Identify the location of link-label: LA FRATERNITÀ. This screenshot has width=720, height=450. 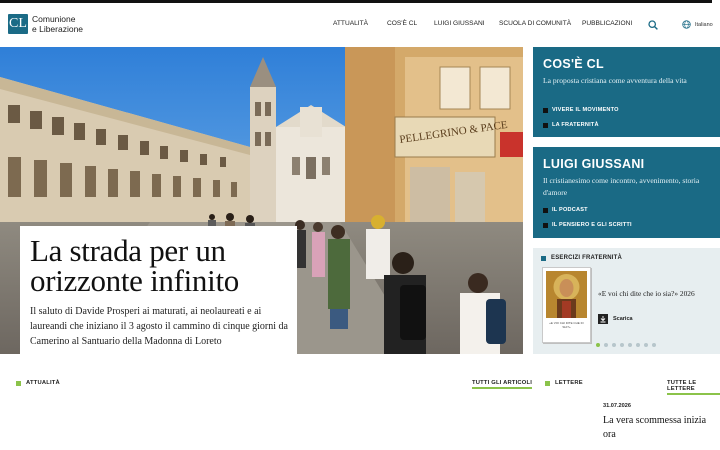
(575, 125).